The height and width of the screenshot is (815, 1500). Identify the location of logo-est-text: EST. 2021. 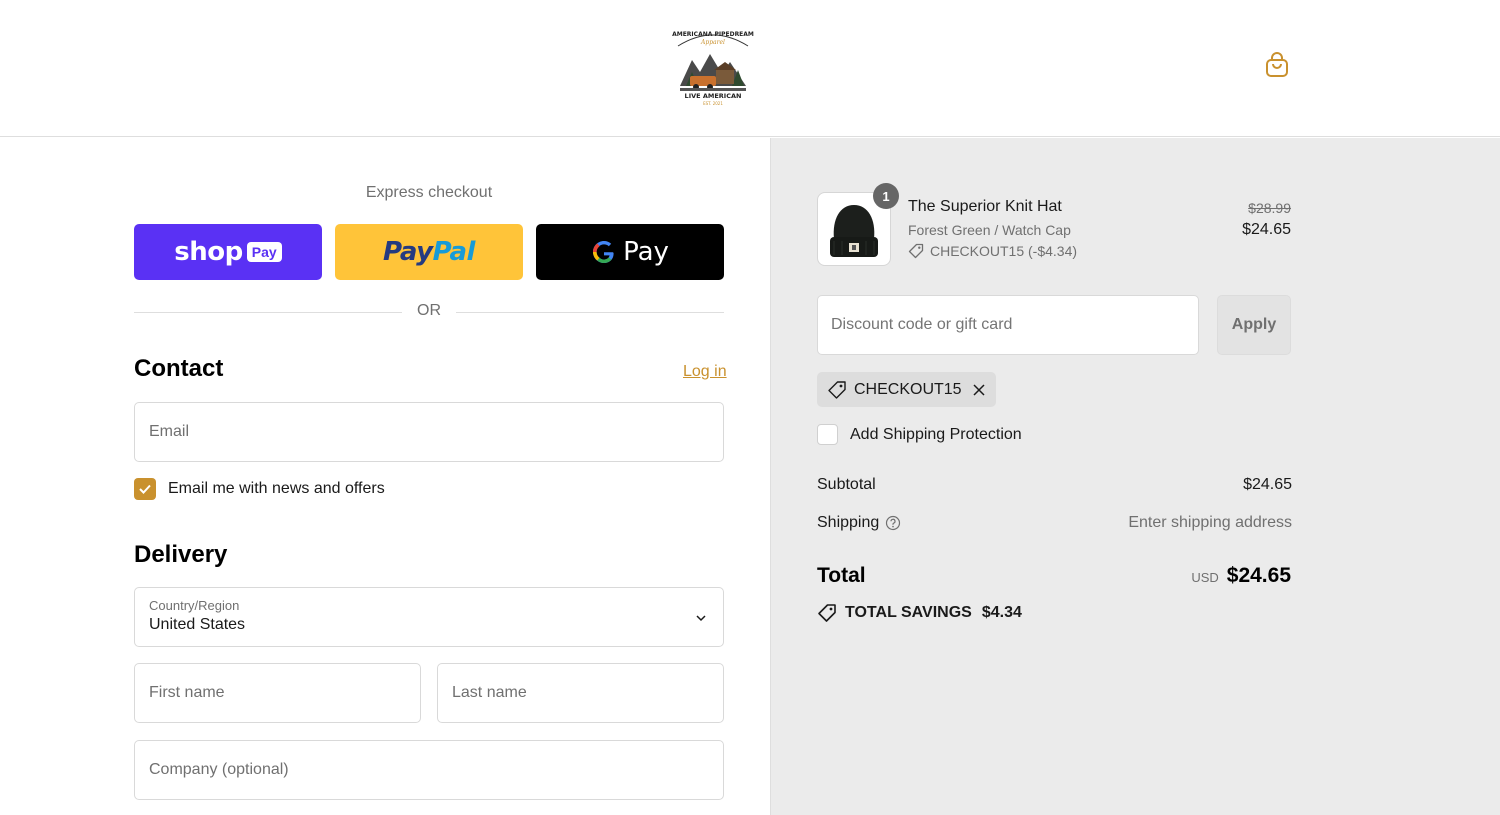
(713, 103).